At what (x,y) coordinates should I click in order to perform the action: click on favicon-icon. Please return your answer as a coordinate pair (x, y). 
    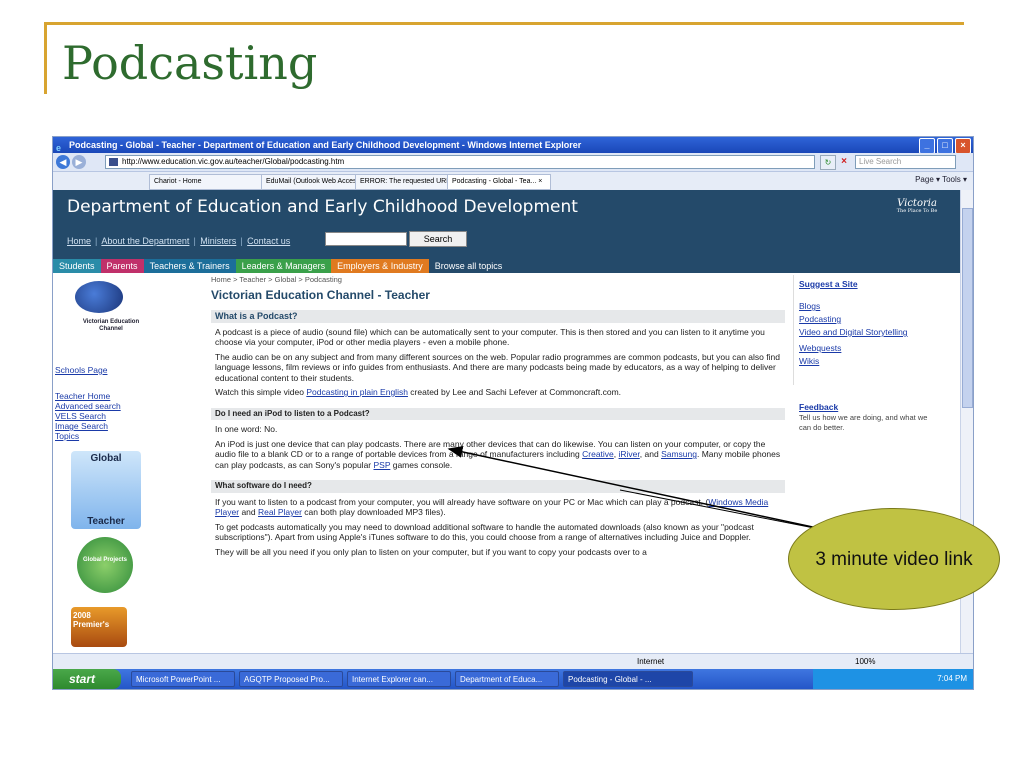
    Looking at the image, I should click on (113, 162).